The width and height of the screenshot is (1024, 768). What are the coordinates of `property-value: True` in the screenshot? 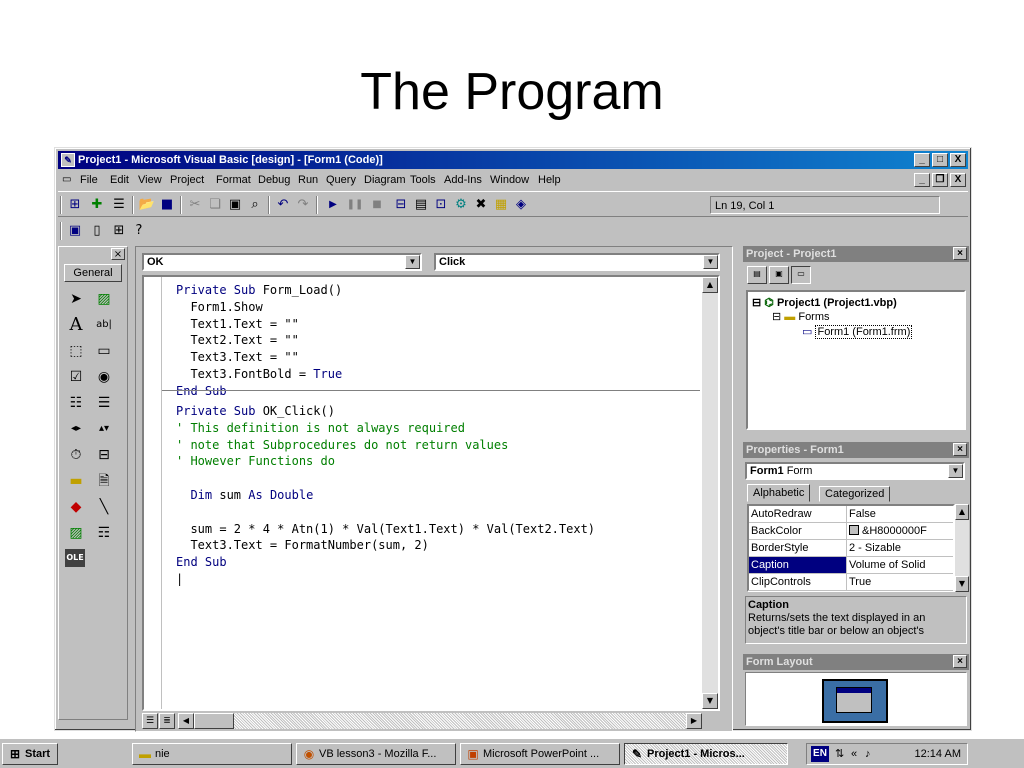 It's located at (900, 582).